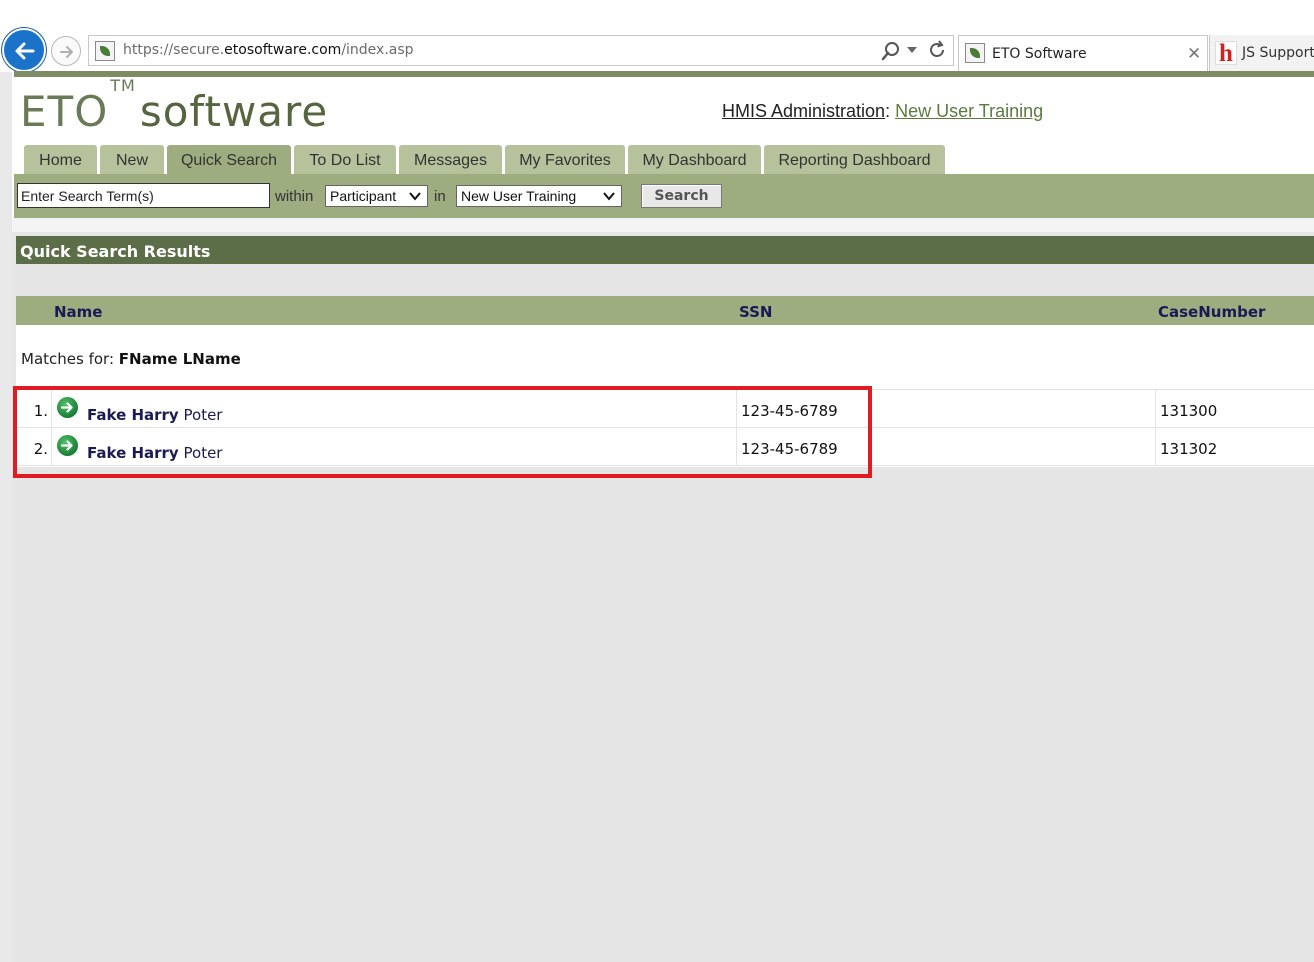 The image size is (1314, 962). What do you see at coordinates (937, 50) in the screenshot?
I see `refresh-icon` at bounding box center [937, 50].